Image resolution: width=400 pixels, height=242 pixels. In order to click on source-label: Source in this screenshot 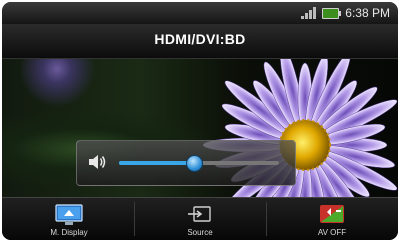, I will do `click(200, 232)`.